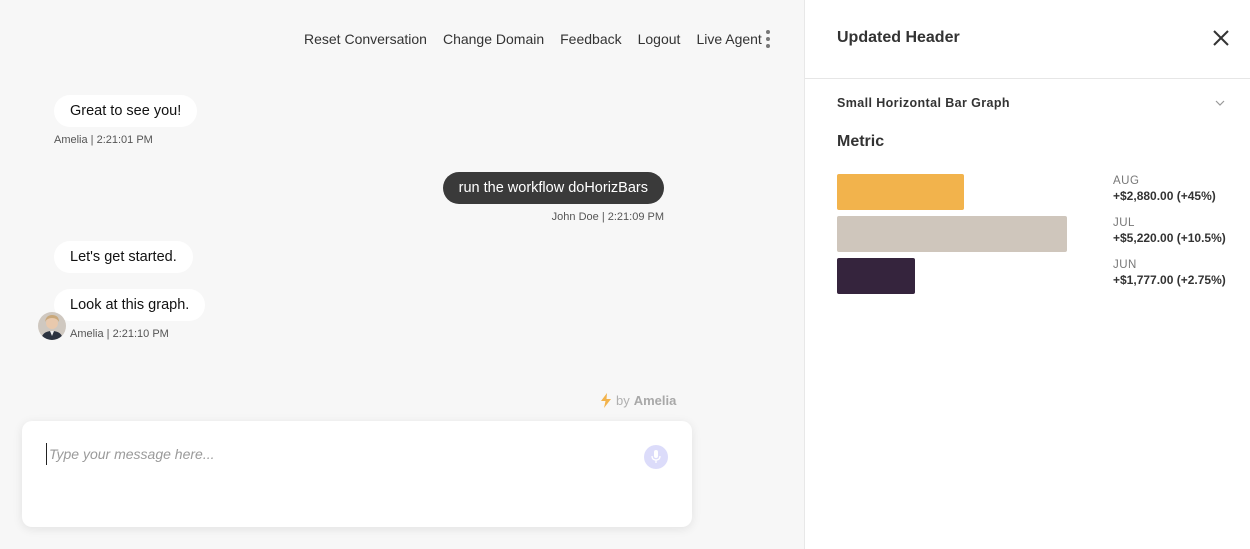  Describe the element at coordinates (1221, 38) in the screenshot. I see `close-icon` at that location.